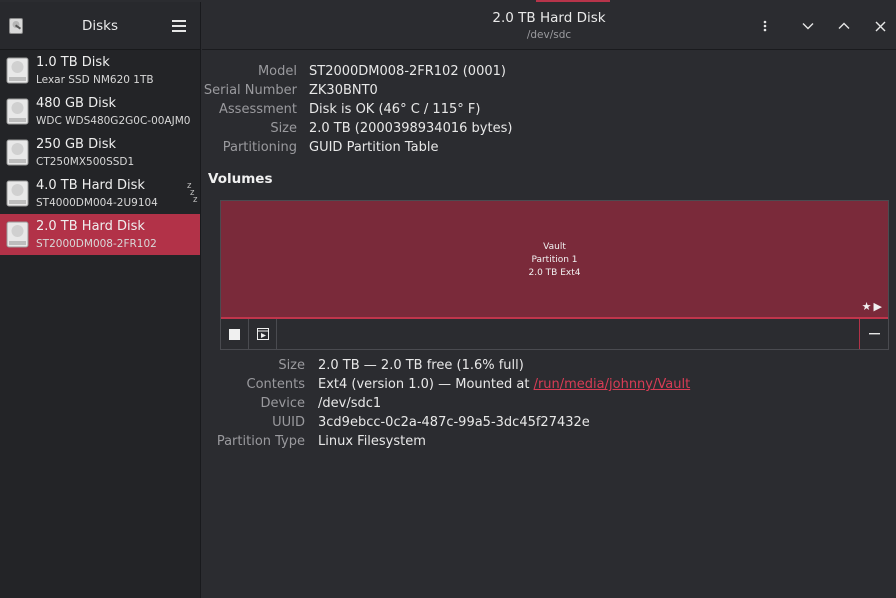 The image size is (896, 598). Describe the element at coordinates (454, 422) in the screenshot. I see `detail-value: 3cd9ebcc-0c2a-487c-99a5-3dc45f27432e` at that location.